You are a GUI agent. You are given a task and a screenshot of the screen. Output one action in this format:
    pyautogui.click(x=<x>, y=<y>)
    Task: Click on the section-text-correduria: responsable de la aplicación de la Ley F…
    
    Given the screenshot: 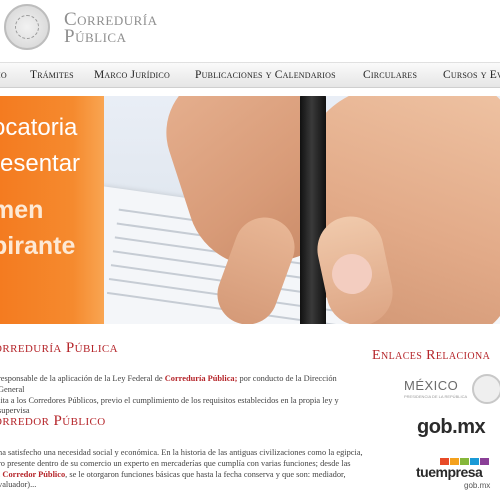 What is the action you would take?
    pyautogui.click(x=182, y=395)
    